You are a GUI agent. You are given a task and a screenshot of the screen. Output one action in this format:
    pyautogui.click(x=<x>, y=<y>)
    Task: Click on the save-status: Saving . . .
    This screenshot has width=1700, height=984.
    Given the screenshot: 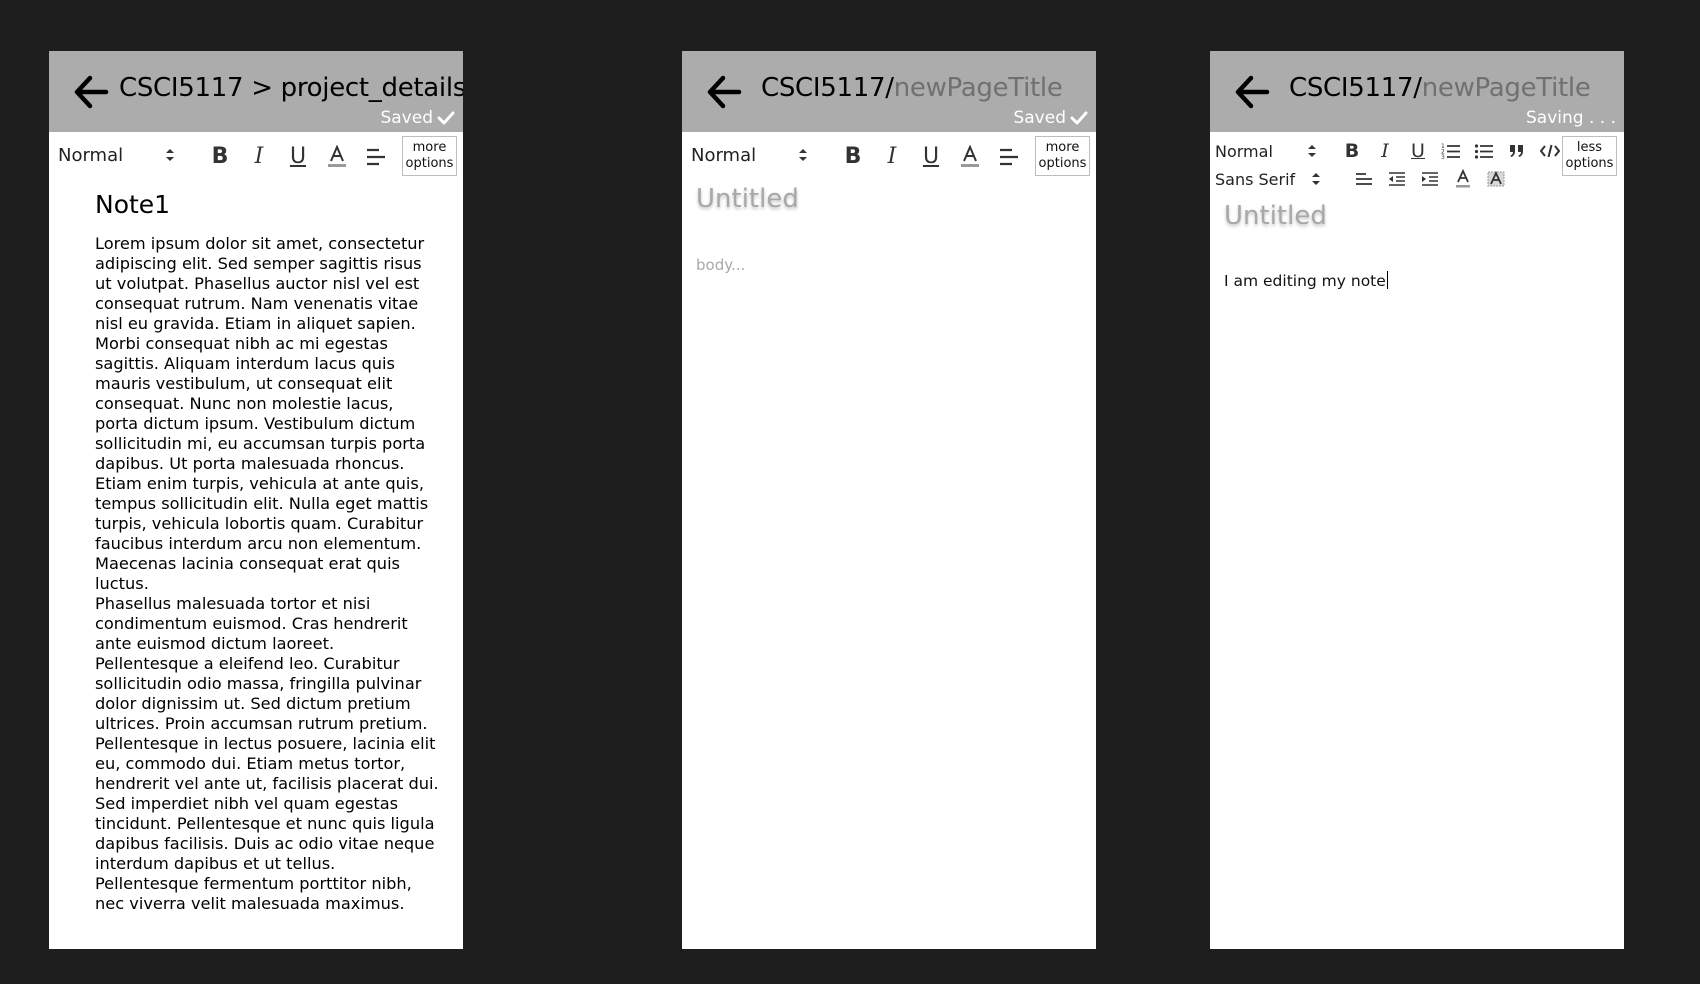 What is the action you would take?
    pyautogui.click(x=1571, y=118)
    